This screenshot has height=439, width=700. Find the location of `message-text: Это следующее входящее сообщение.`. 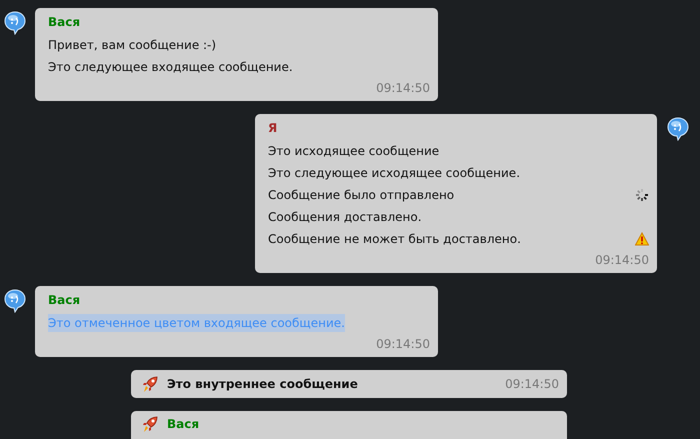

message-text: Это следующее входящее сообщение. is located at coordinates (170, 67).